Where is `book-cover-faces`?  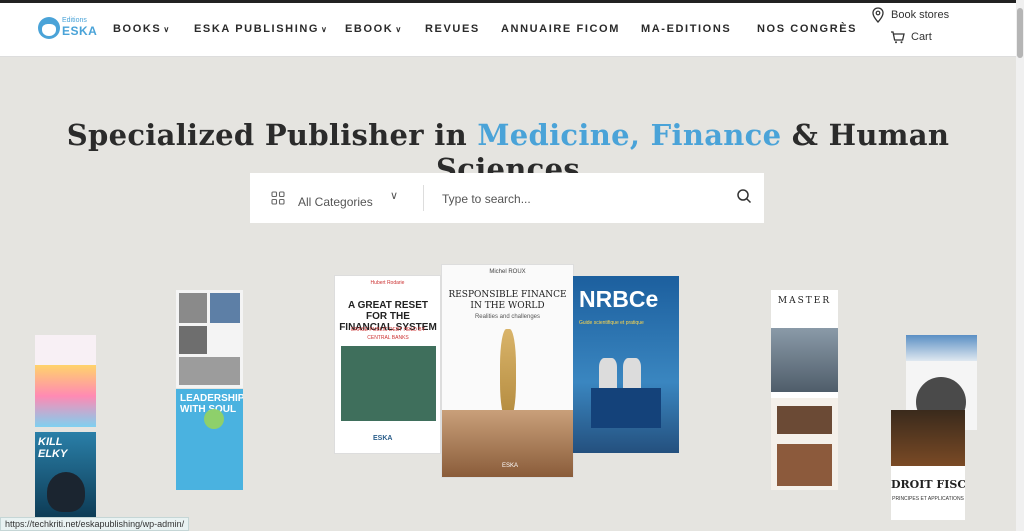
book-cover-faces is located at coordinates (804, 444).